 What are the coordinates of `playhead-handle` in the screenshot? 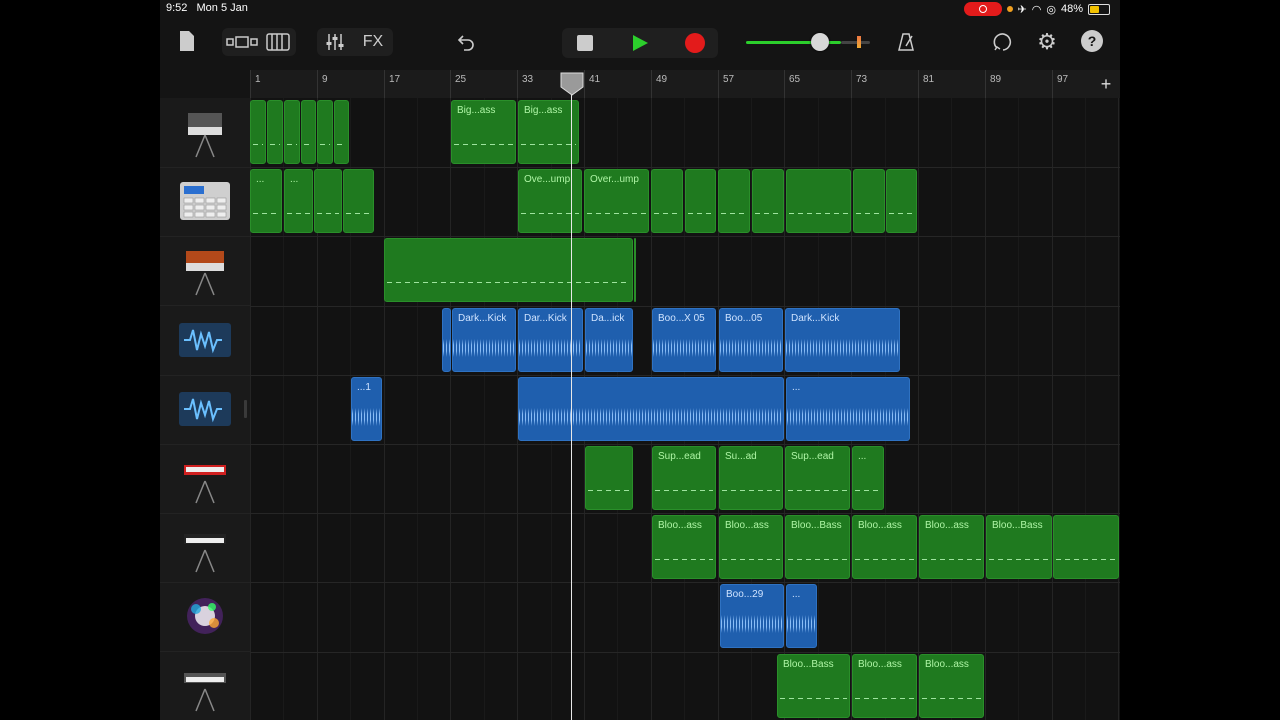 It's located at (572, 84).